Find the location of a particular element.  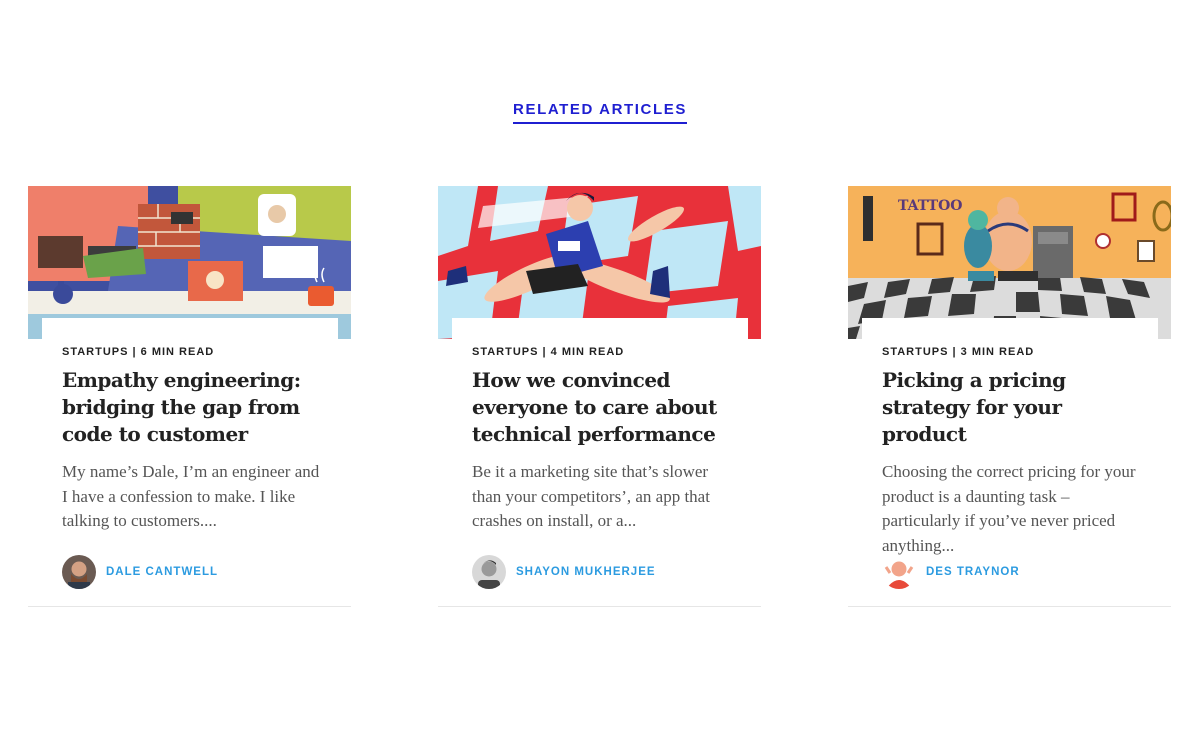

author-name-link: DALE CANTWELL is located at coordinates (162, 572).